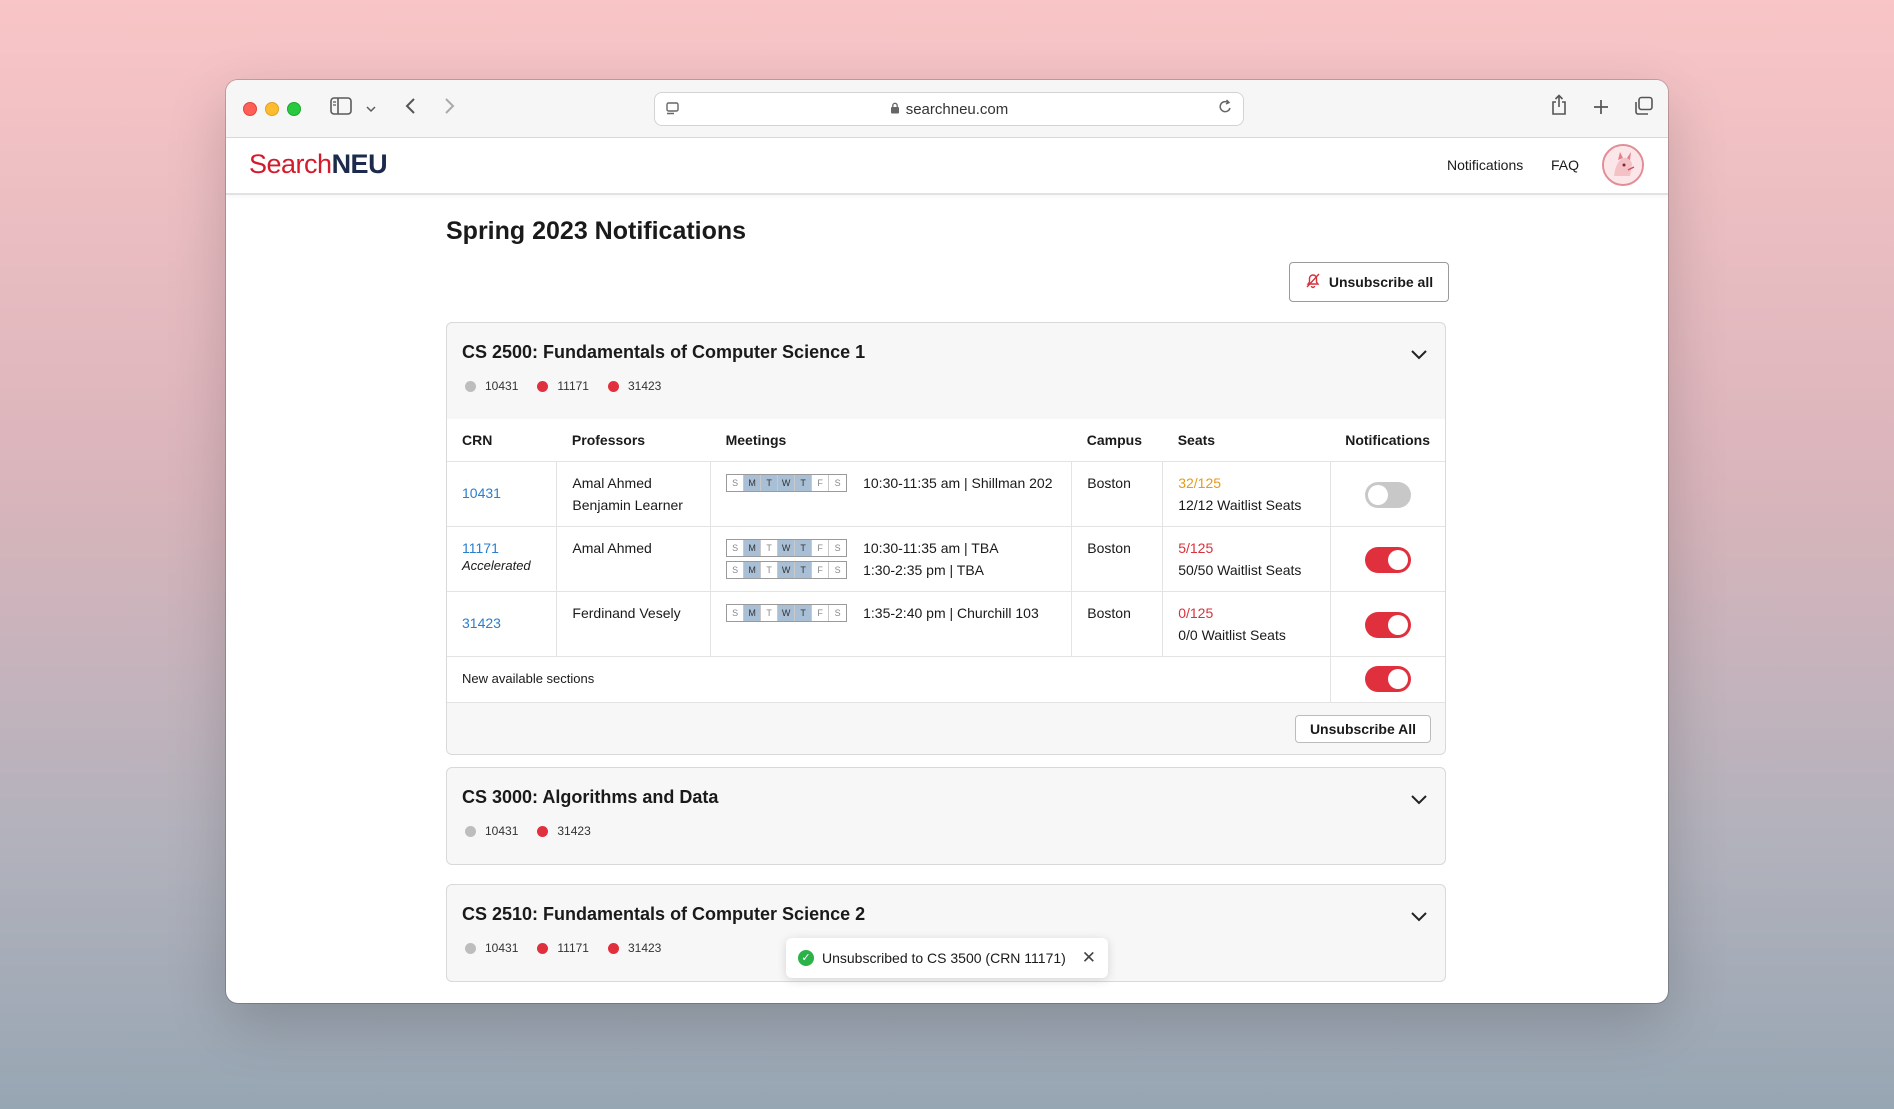 This screenshot has height=1109, width=1894. I want to click on col-professors-header: Professors, so click(633, 440).